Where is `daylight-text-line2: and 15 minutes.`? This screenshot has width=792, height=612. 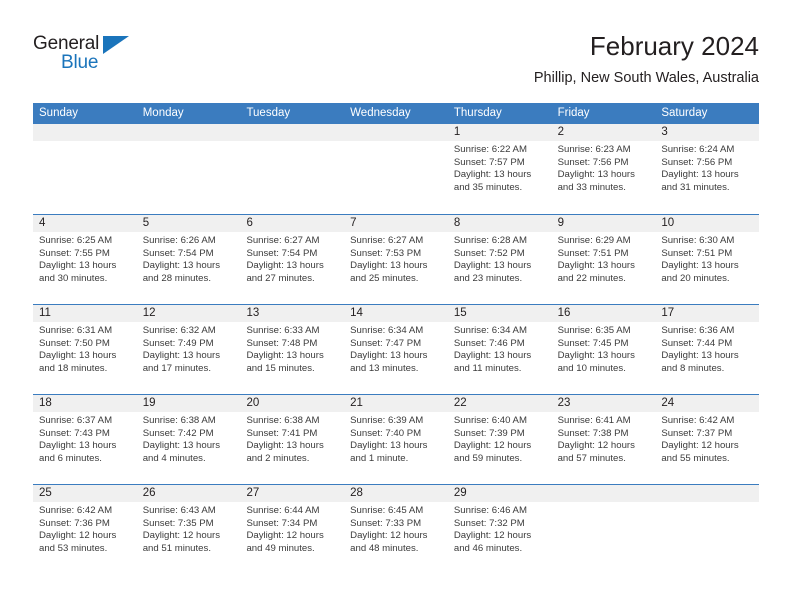 daylight-text-line2: and 15 minutes. is located at coordinates (280, 368).